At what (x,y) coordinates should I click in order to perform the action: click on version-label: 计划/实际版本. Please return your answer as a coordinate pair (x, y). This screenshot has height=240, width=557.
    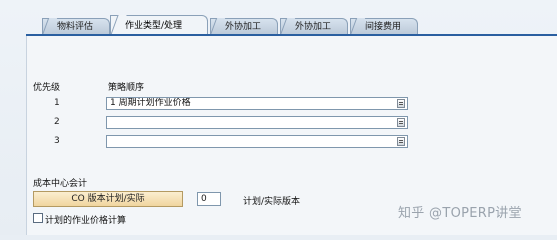
    Looking at the image, I should click on (272, 202).